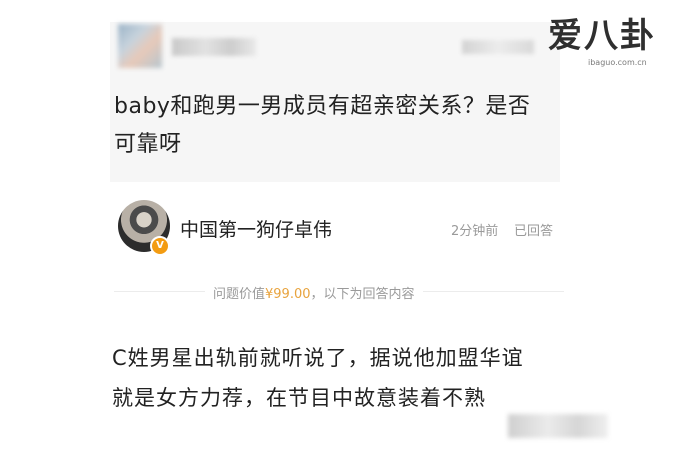 The width and height of the screenshot is (690, 462). Describe the element at coordinates (342, 378) in the screenshot. I see `answer-text: C姓男星出轨前就听说了，据说他加盟华谊 就是女方力荐，在节目中故意装着不熟` at that location.